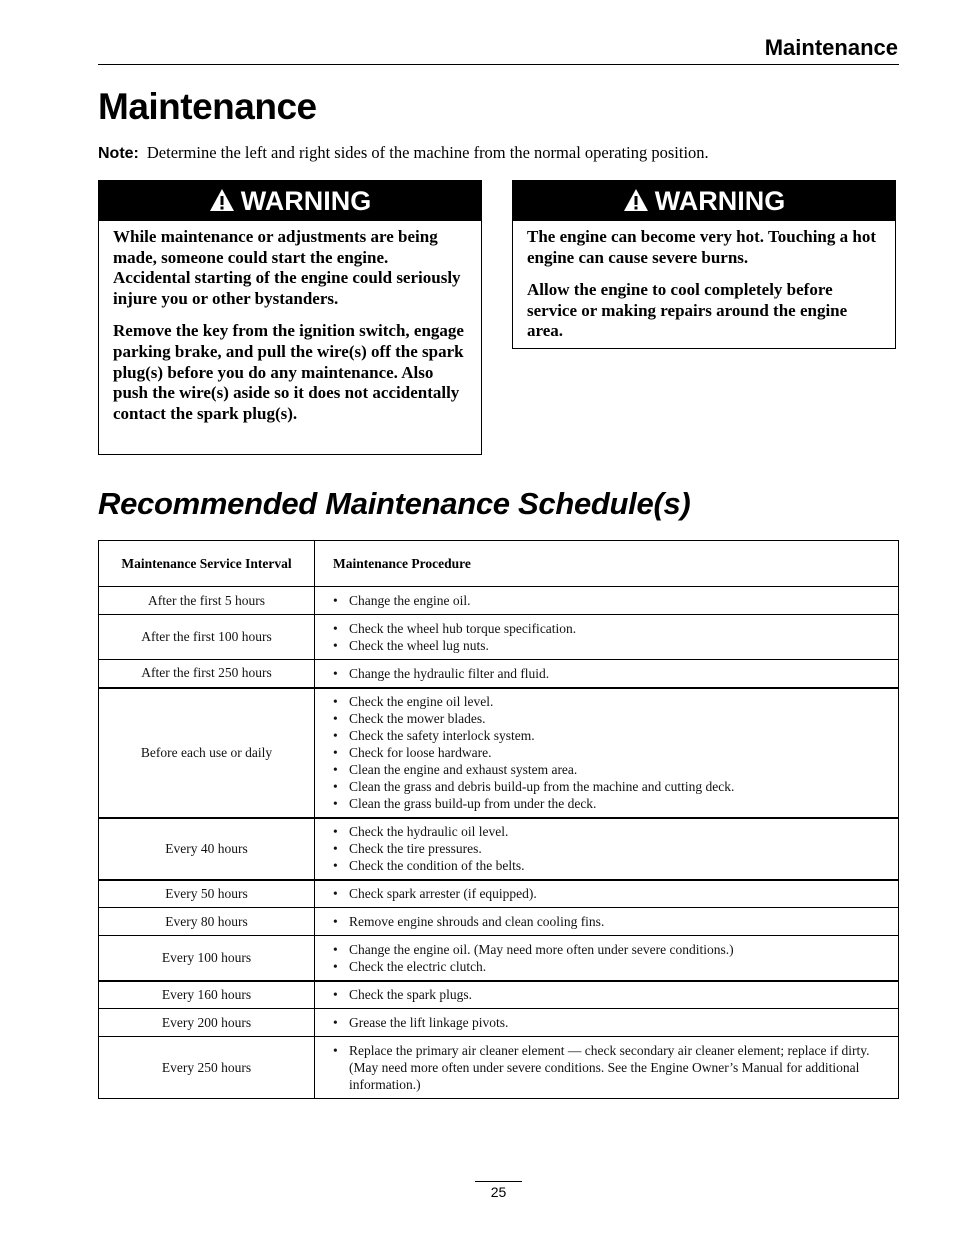 This screenshot has width=954, height=1235. I want to click on procedure-item: Check the engine oil level., so click(604, 701).